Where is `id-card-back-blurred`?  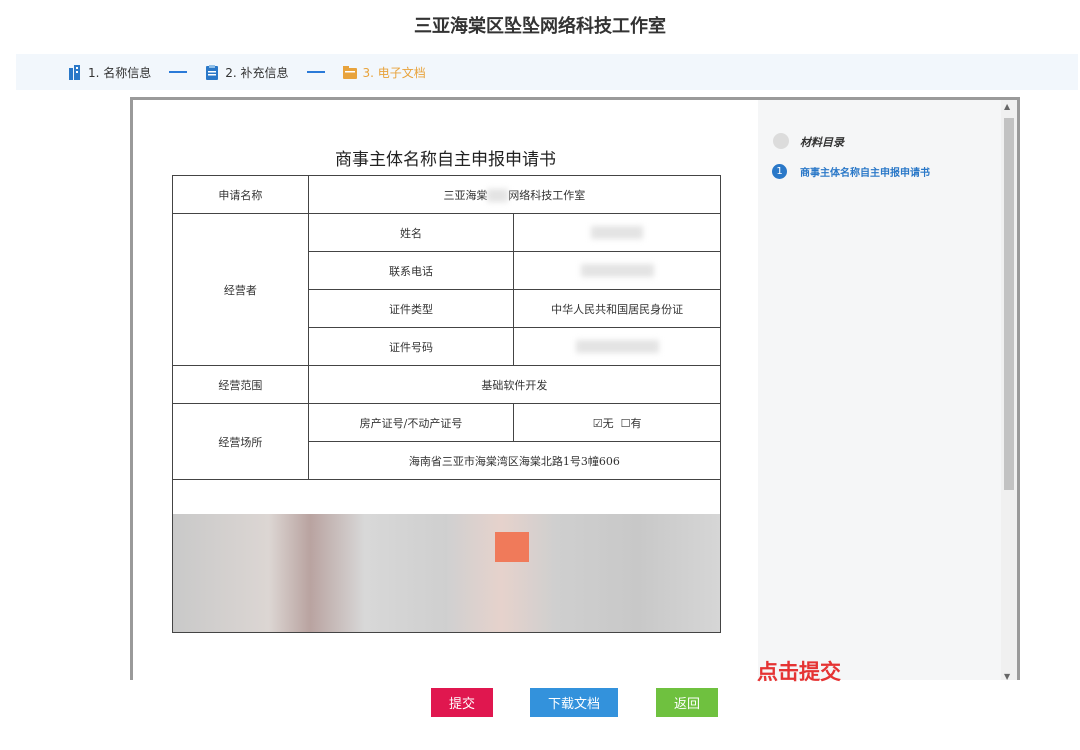
id-card-back-blurred is located at coordinates (583, 573).